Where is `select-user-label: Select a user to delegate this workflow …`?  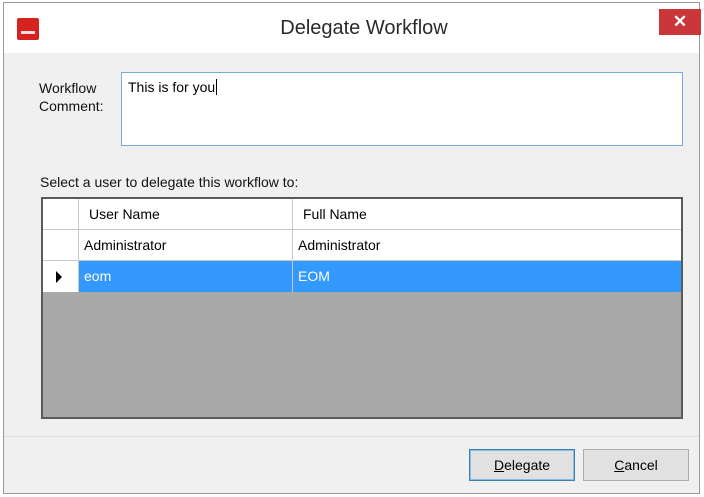
select-user-label: Select a user to delegate this workflow … is located at coordinates (169, 182).